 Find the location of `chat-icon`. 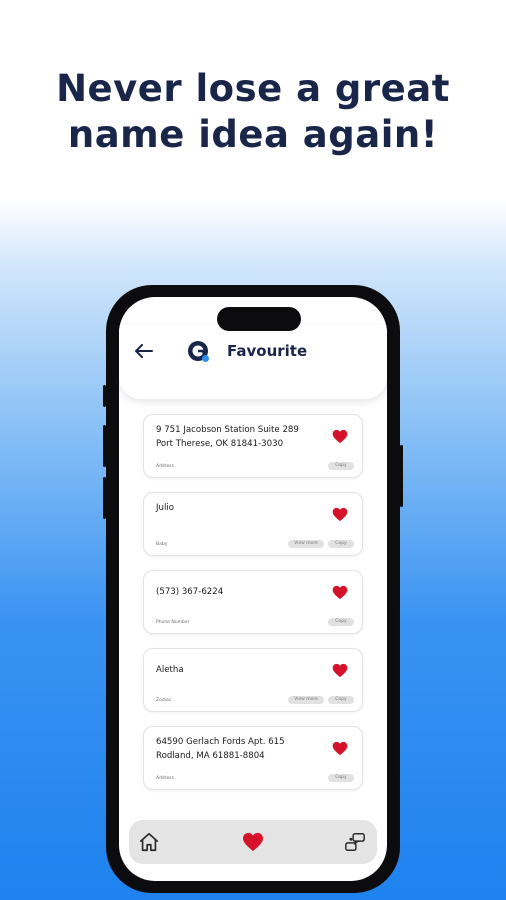

chat-icon is located at coordinates (355, 842).